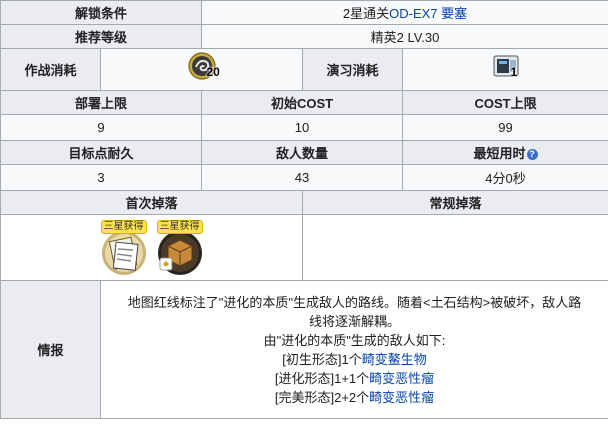 Image resolution: width=608 pixels, height=432 pixels. What do you see at coordinates (394, 359) in the screenshot?
I see `enemy-link-1: 畸变鳌生物` at bounding box center [394, 359].